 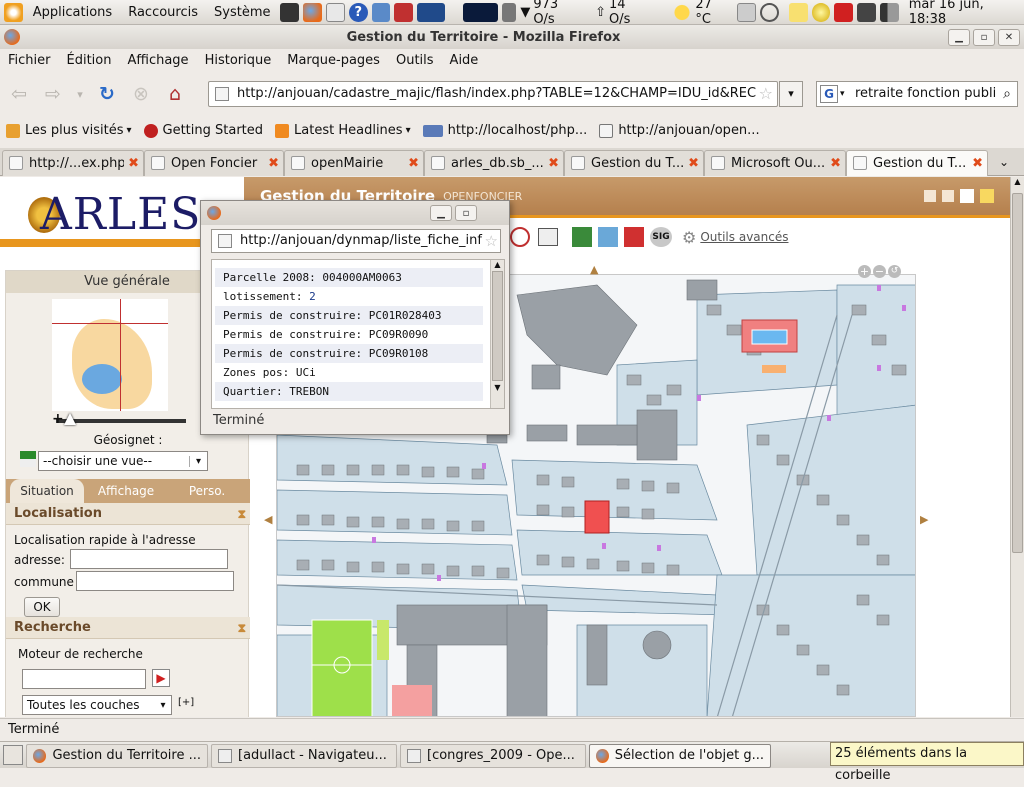 What do you see at coordinates (466, 213) in the screenshot?
I see `popup-maximize-button: ▫` at bounding box center [466, 213].